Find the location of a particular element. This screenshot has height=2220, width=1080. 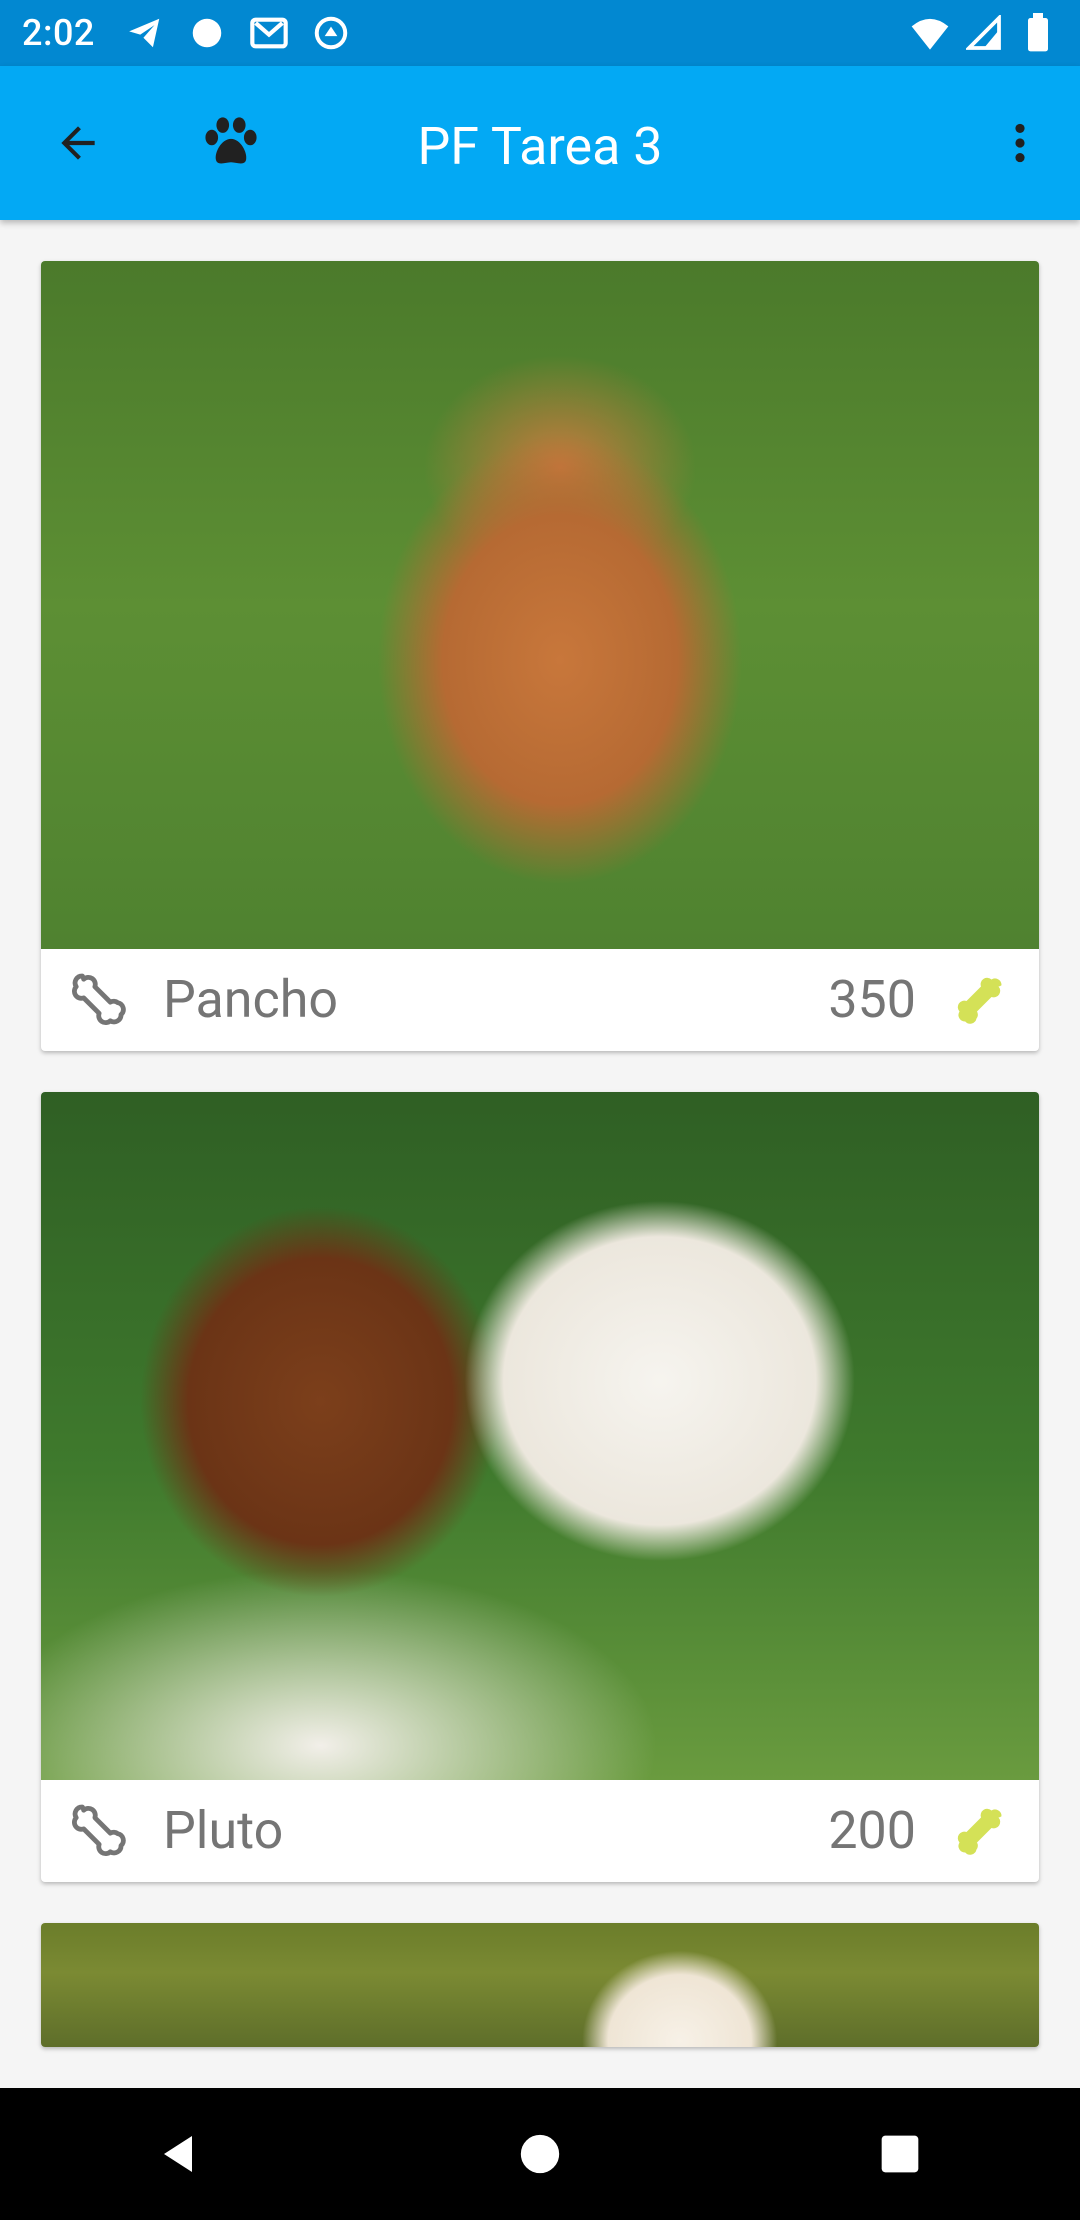

wifi-icon is located at coordinates (930, 33).